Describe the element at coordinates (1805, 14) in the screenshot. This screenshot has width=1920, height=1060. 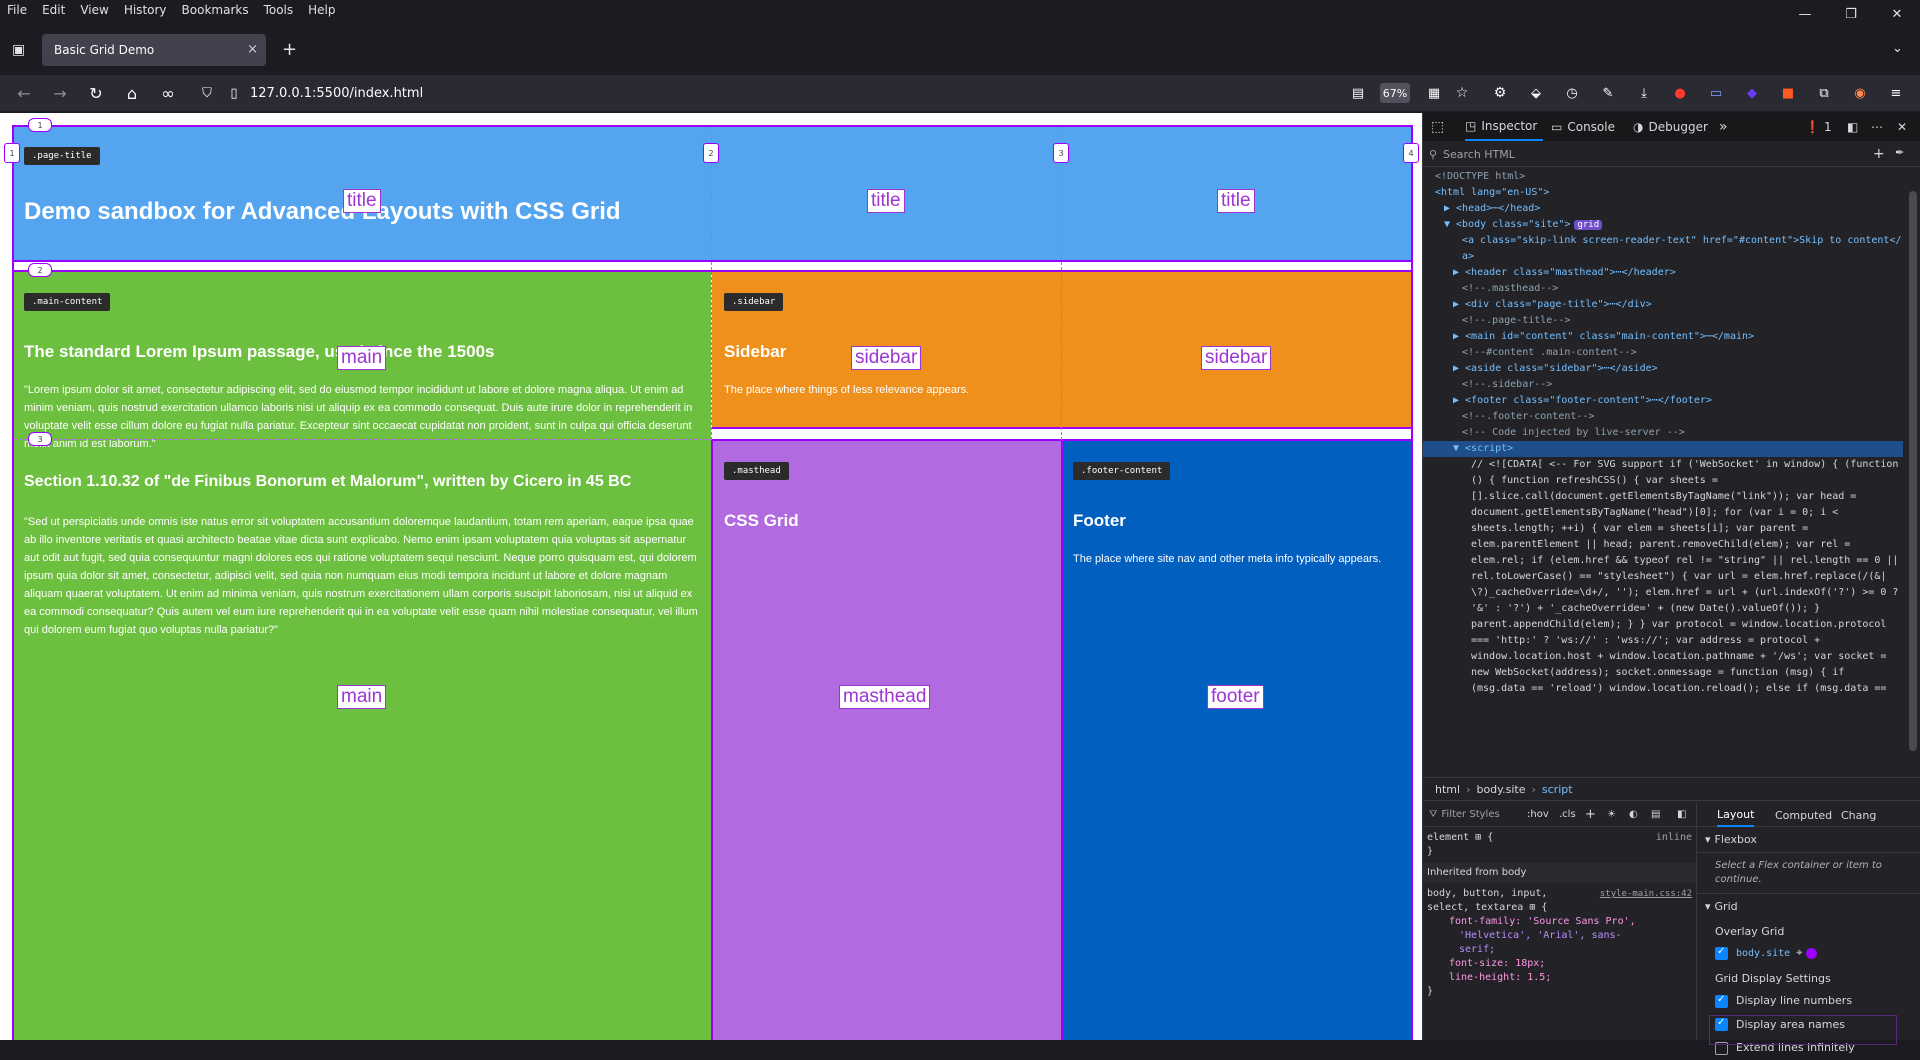
I see `minimize-icon: —` at that location.